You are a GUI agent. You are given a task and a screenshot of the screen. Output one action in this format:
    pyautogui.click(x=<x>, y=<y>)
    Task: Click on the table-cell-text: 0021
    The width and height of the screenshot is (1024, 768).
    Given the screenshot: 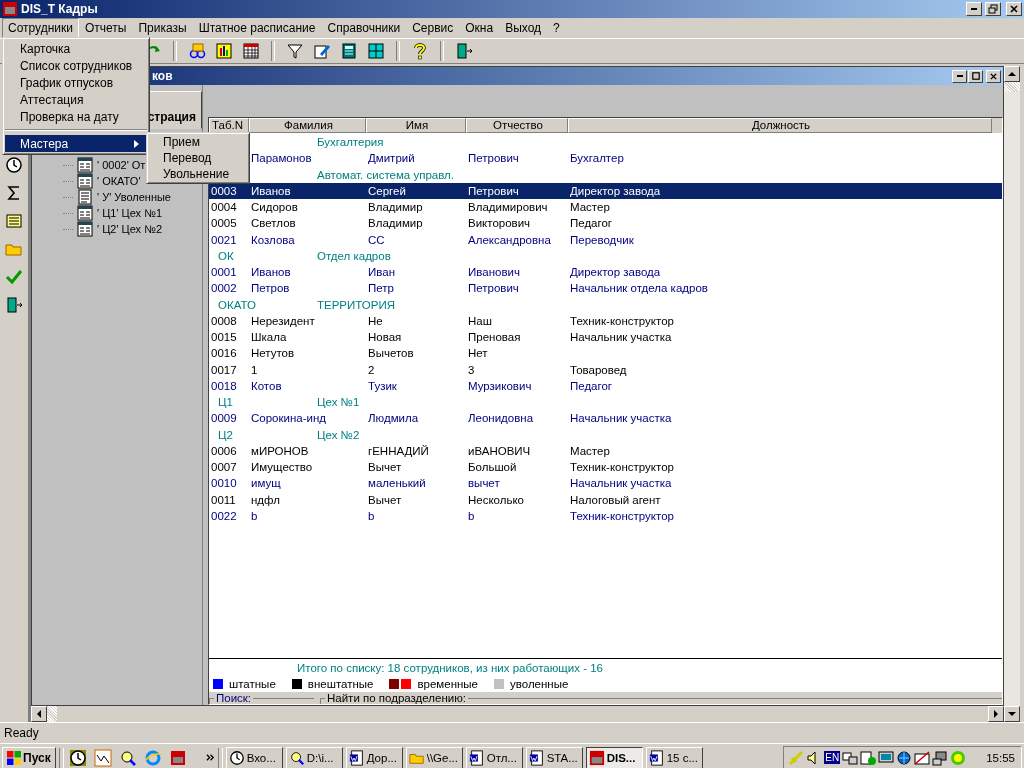 What is the action you would take?
    pyautogui.click(x=224, y=239)
    